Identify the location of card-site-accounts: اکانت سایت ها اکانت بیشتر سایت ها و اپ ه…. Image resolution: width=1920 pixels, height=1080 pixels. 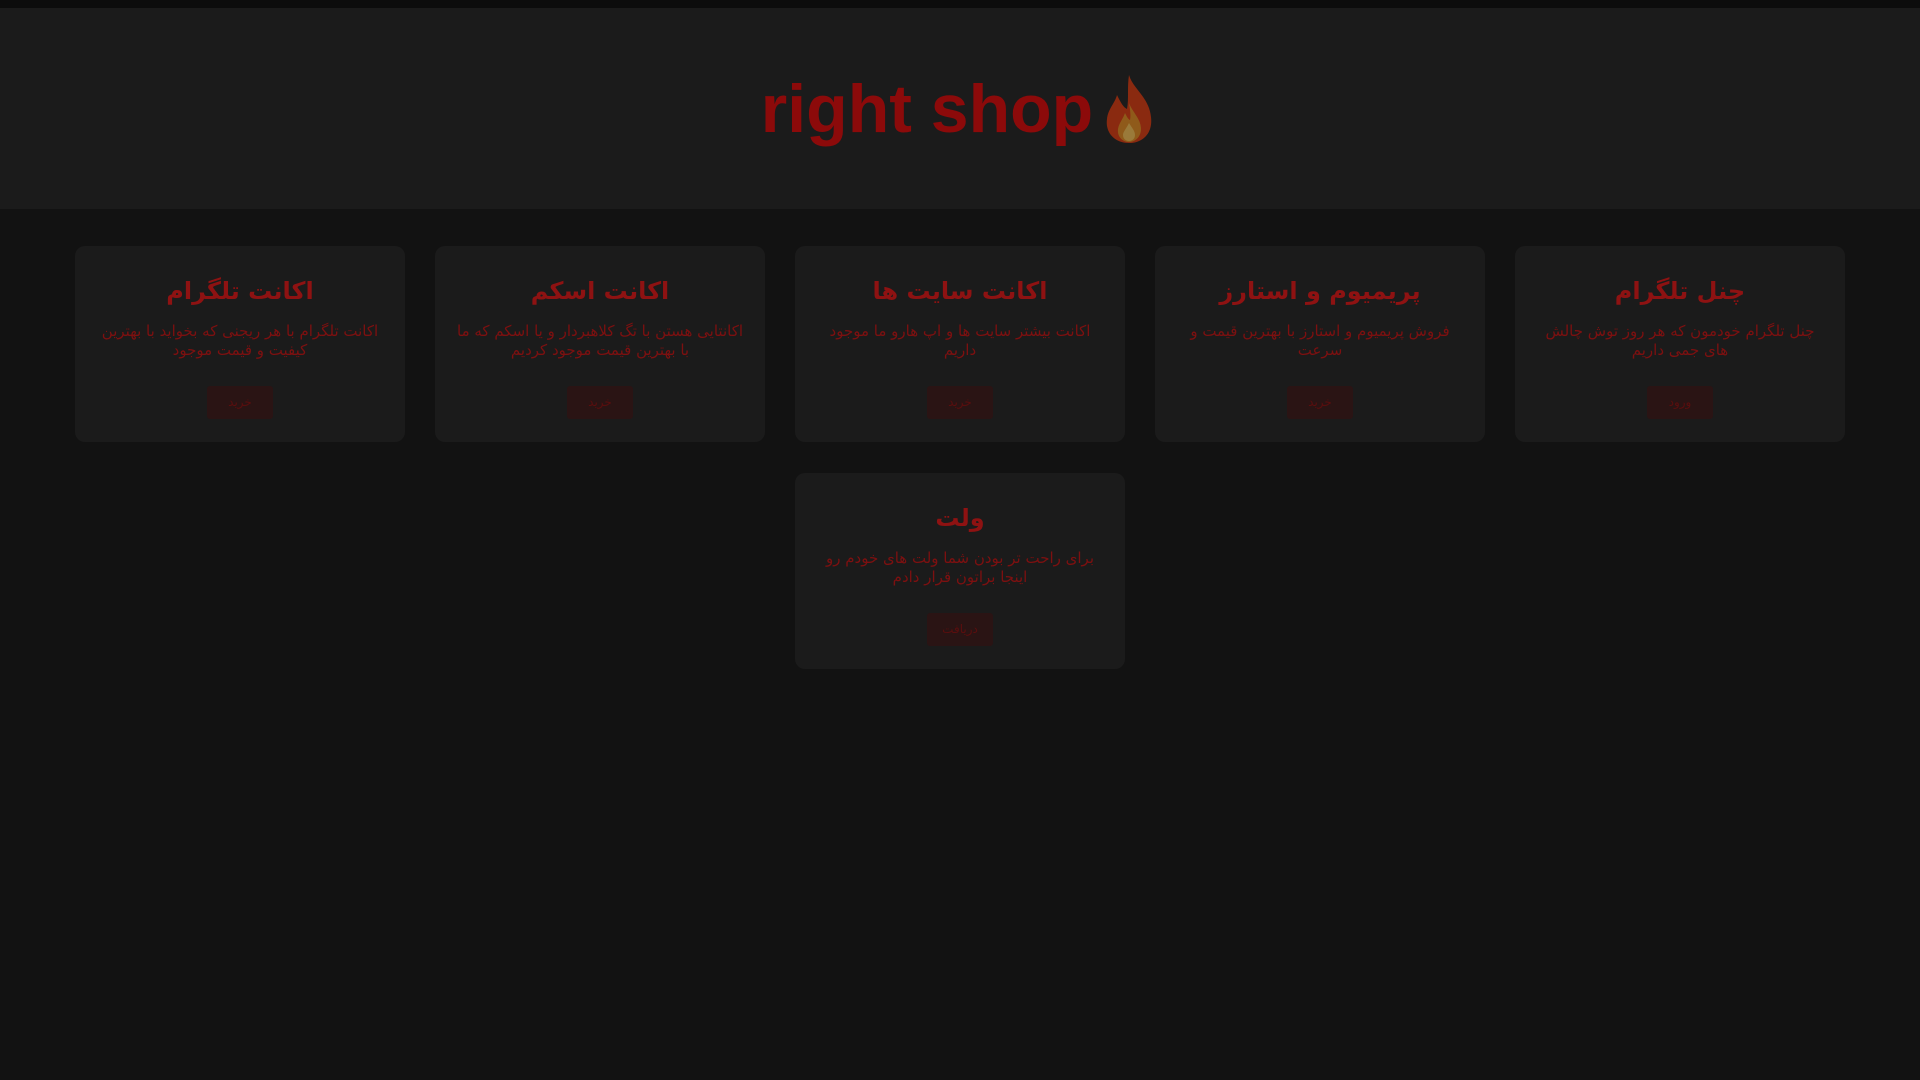
(960, 344).